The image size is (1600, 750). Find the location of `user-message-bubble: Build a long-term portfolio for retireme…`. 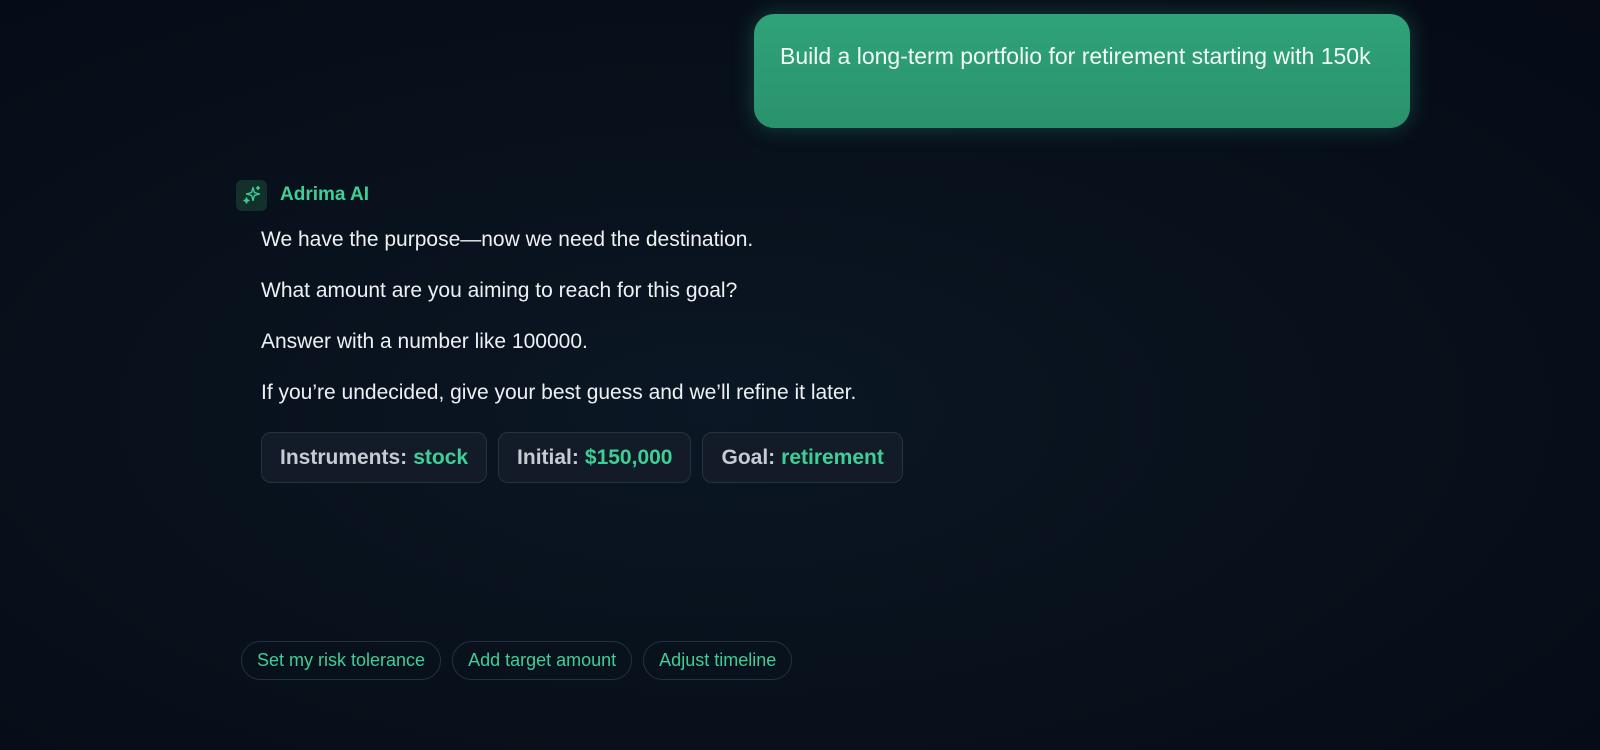

user-message-bubble: Build a long-term portfolio for retireme… is located at coordinates (1082, 71).